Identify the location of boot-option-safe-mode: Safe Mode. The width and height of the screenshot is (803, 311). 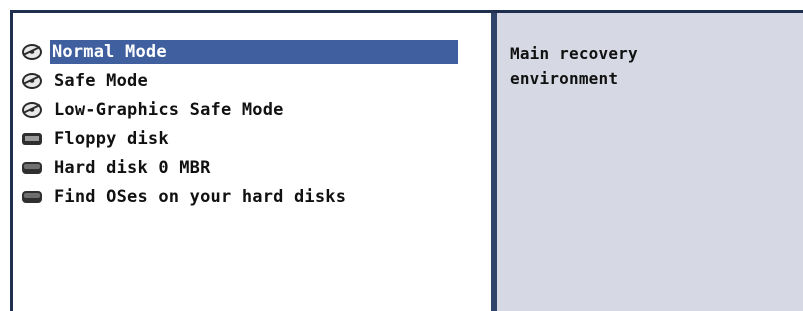
(252, 80).